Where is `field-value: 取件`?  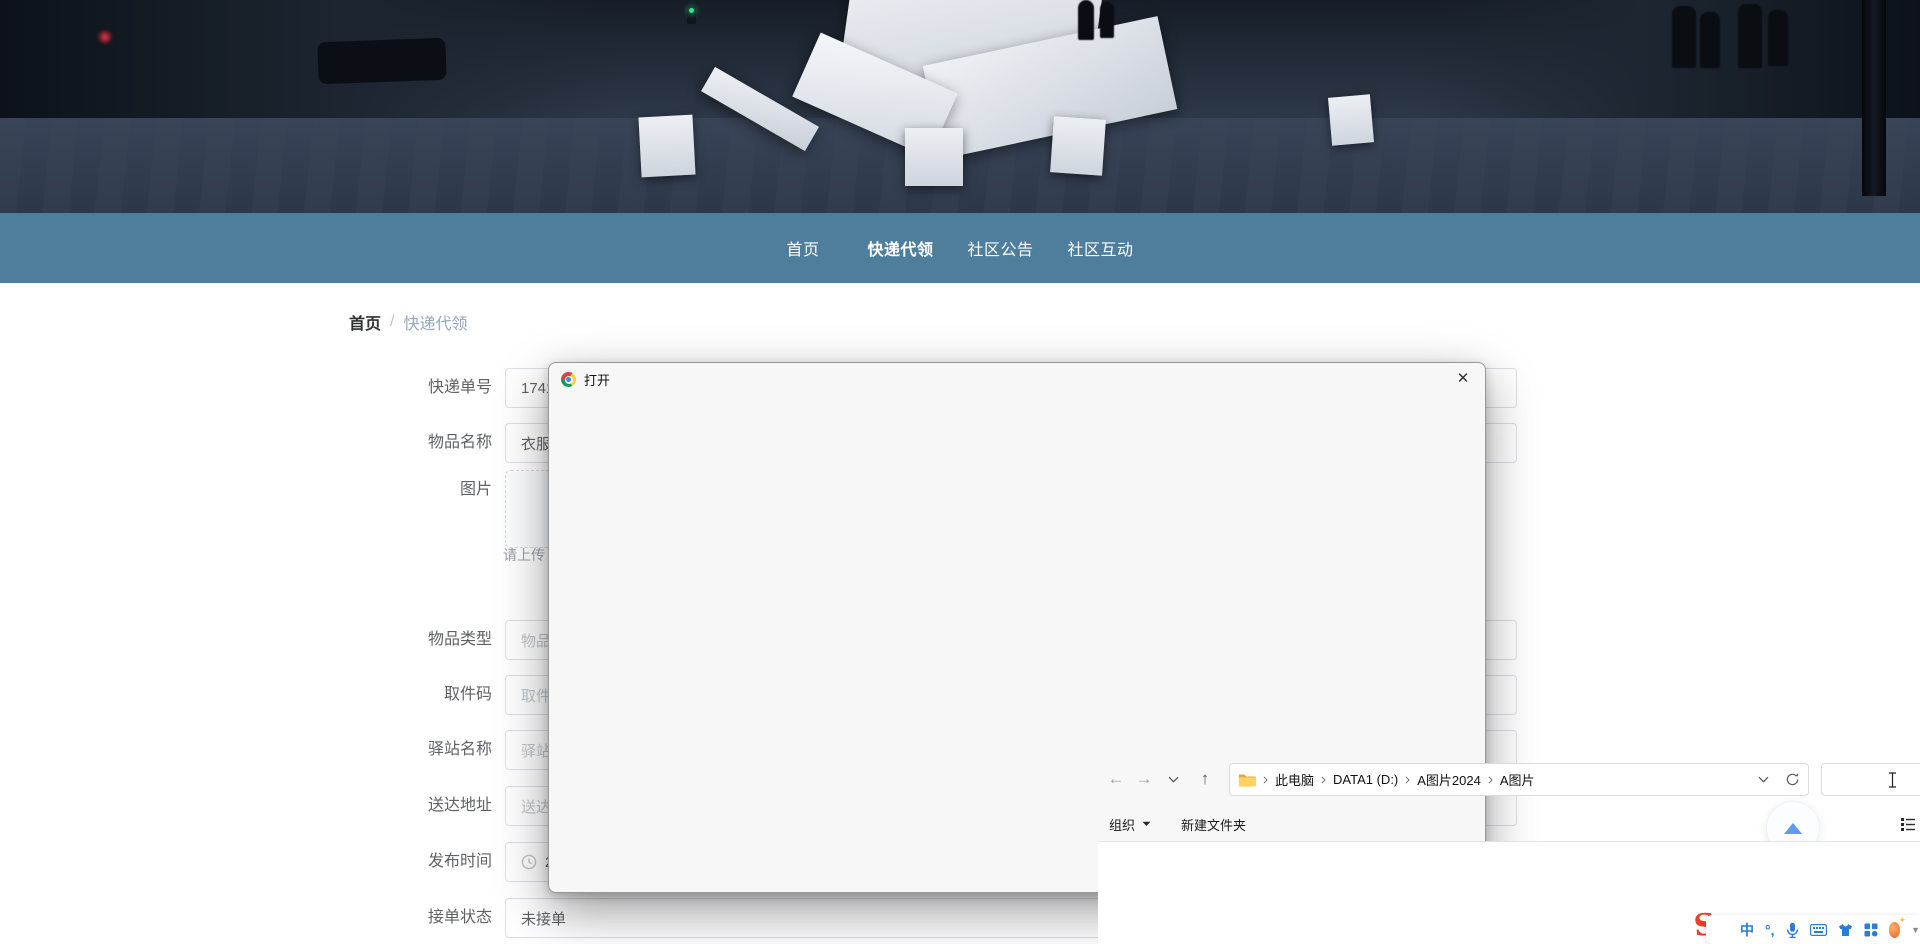
field-value: 取件 is located at coordinates (536, 696).